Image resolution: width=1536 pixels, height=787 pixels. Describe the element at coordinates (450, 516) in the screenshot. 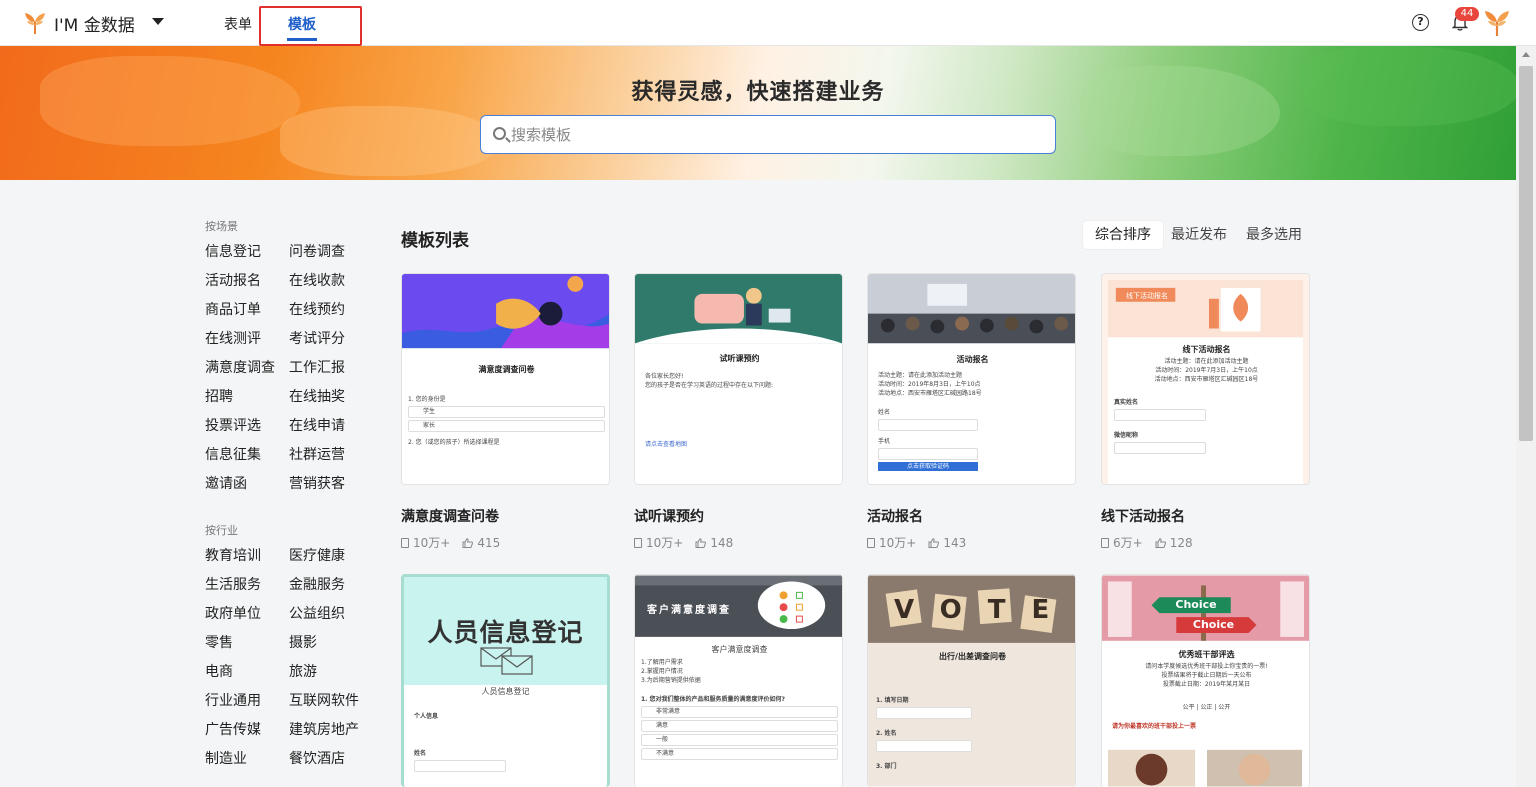

I see `template-title: 满意度调查问卷` at that location.